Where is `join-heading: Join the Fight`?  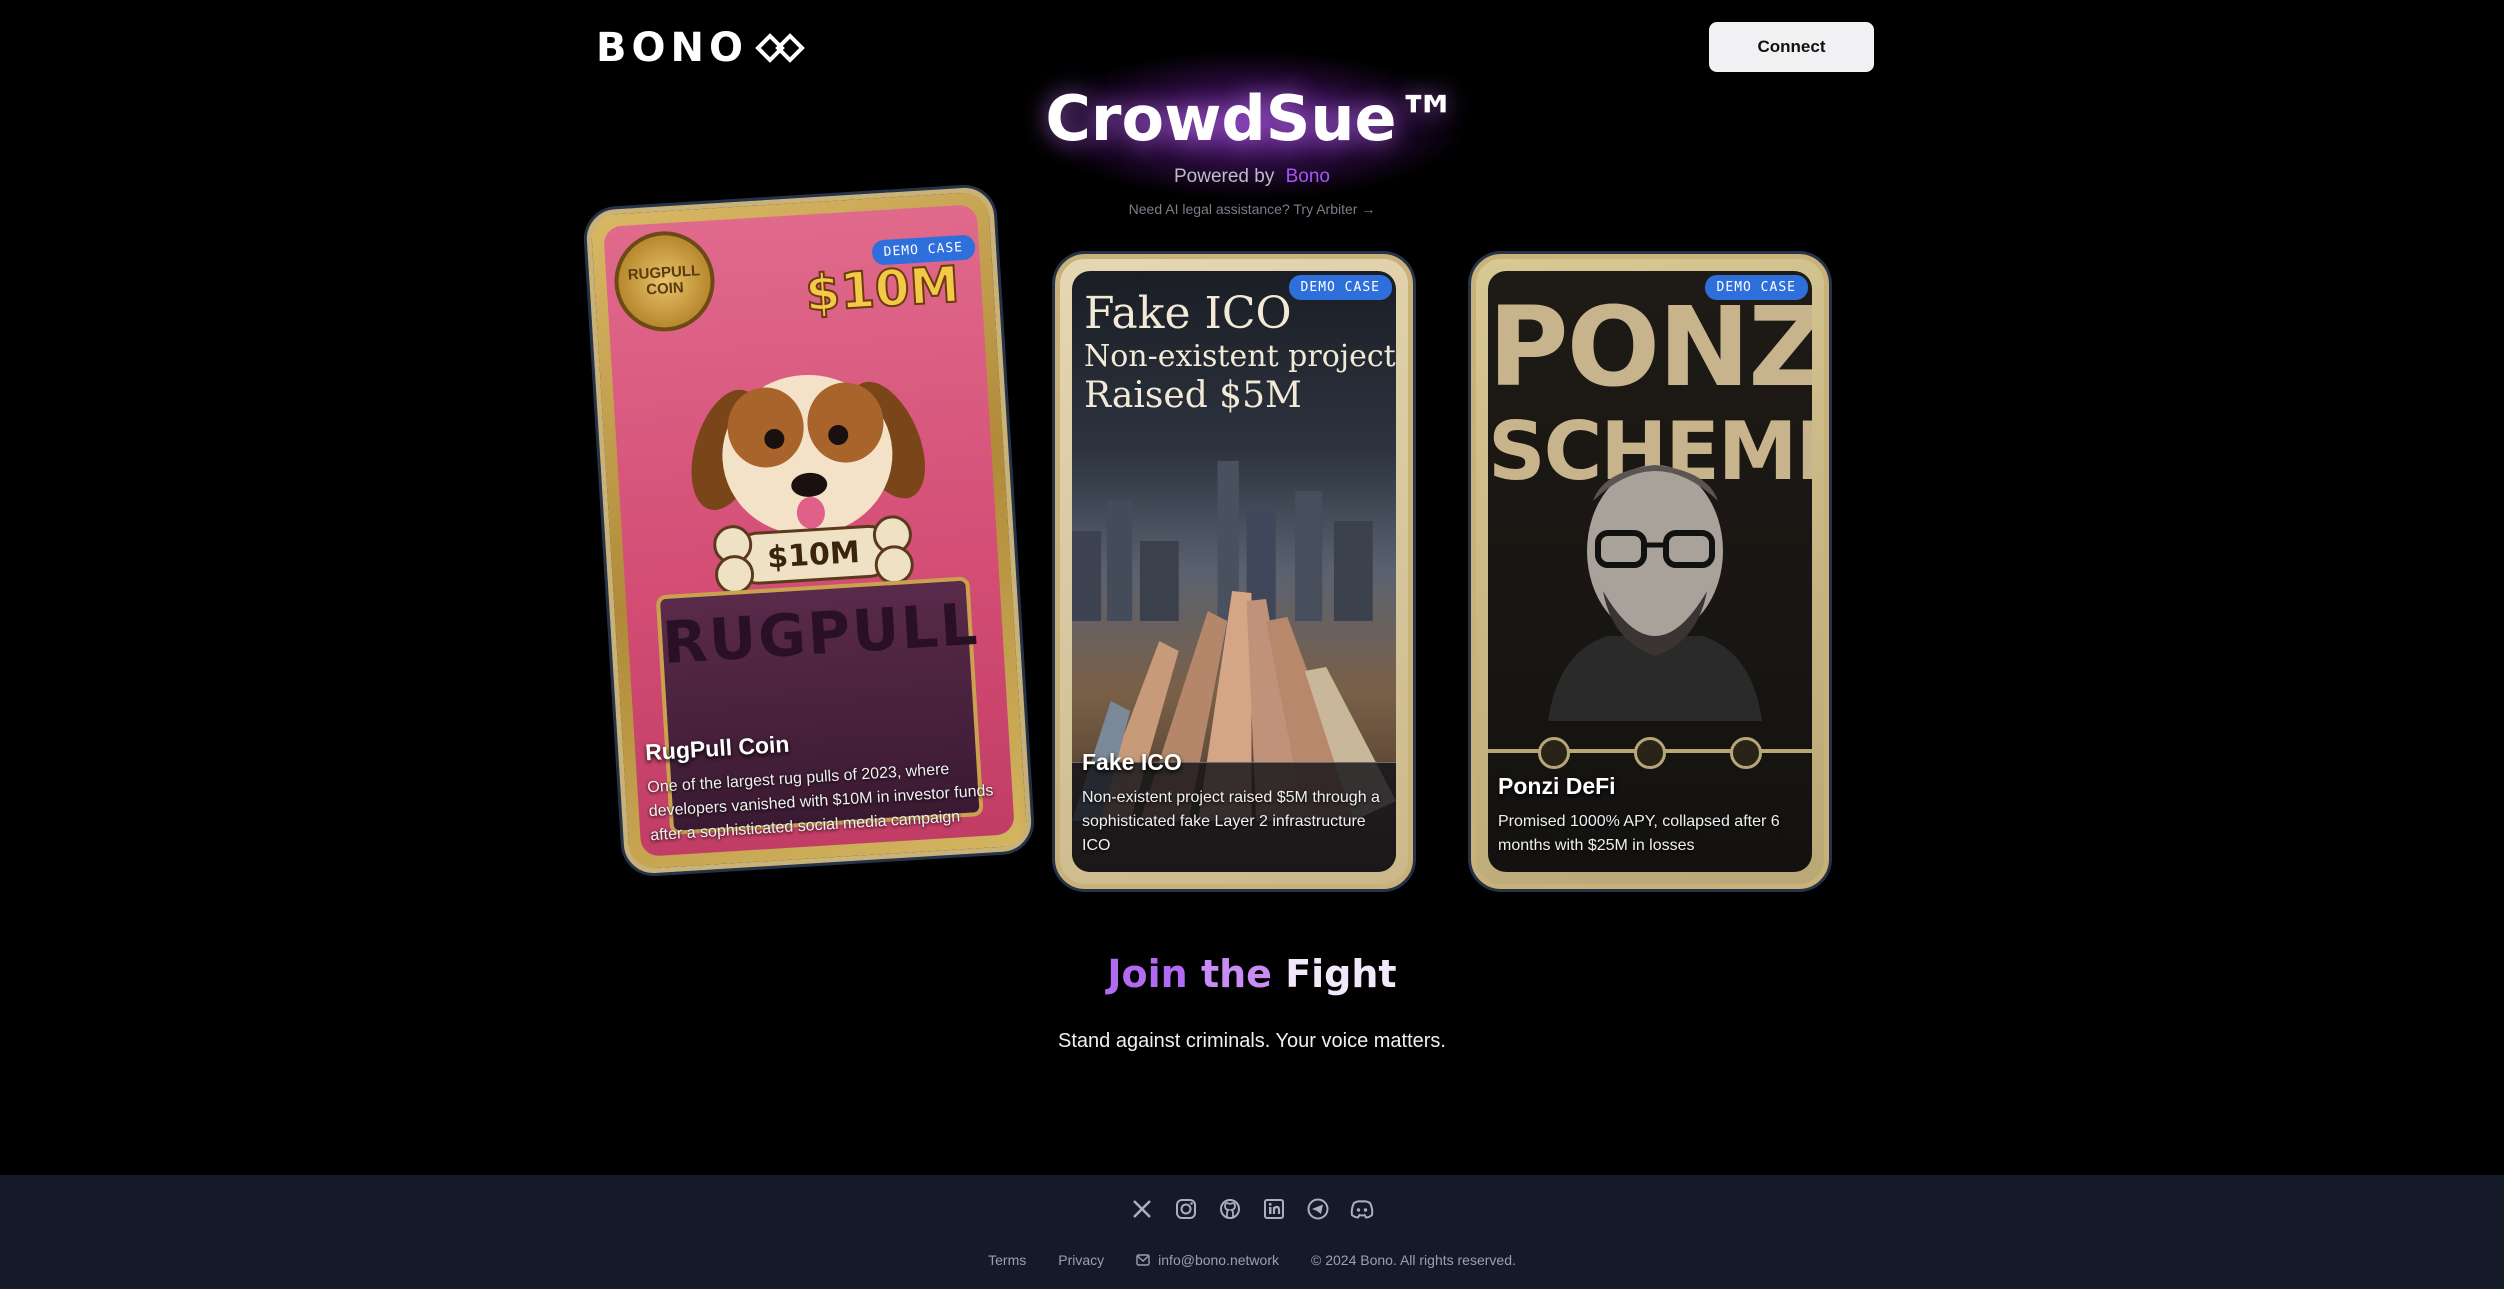
join-heading: Join the Fight is located at coordinates (1252, 974).